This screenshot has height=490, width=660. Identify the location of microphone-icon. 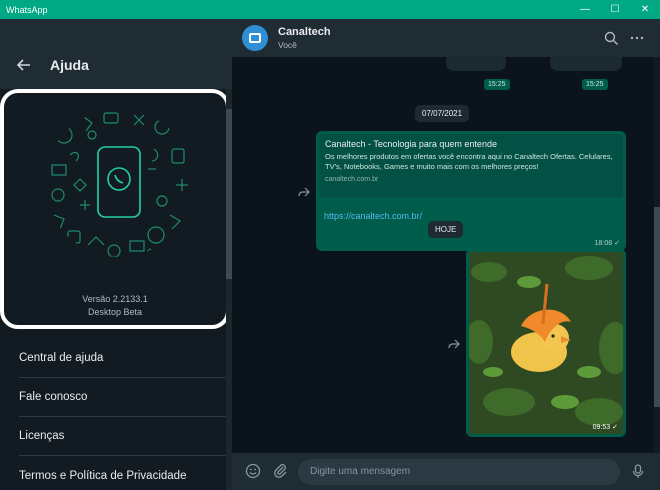
(638, 471).